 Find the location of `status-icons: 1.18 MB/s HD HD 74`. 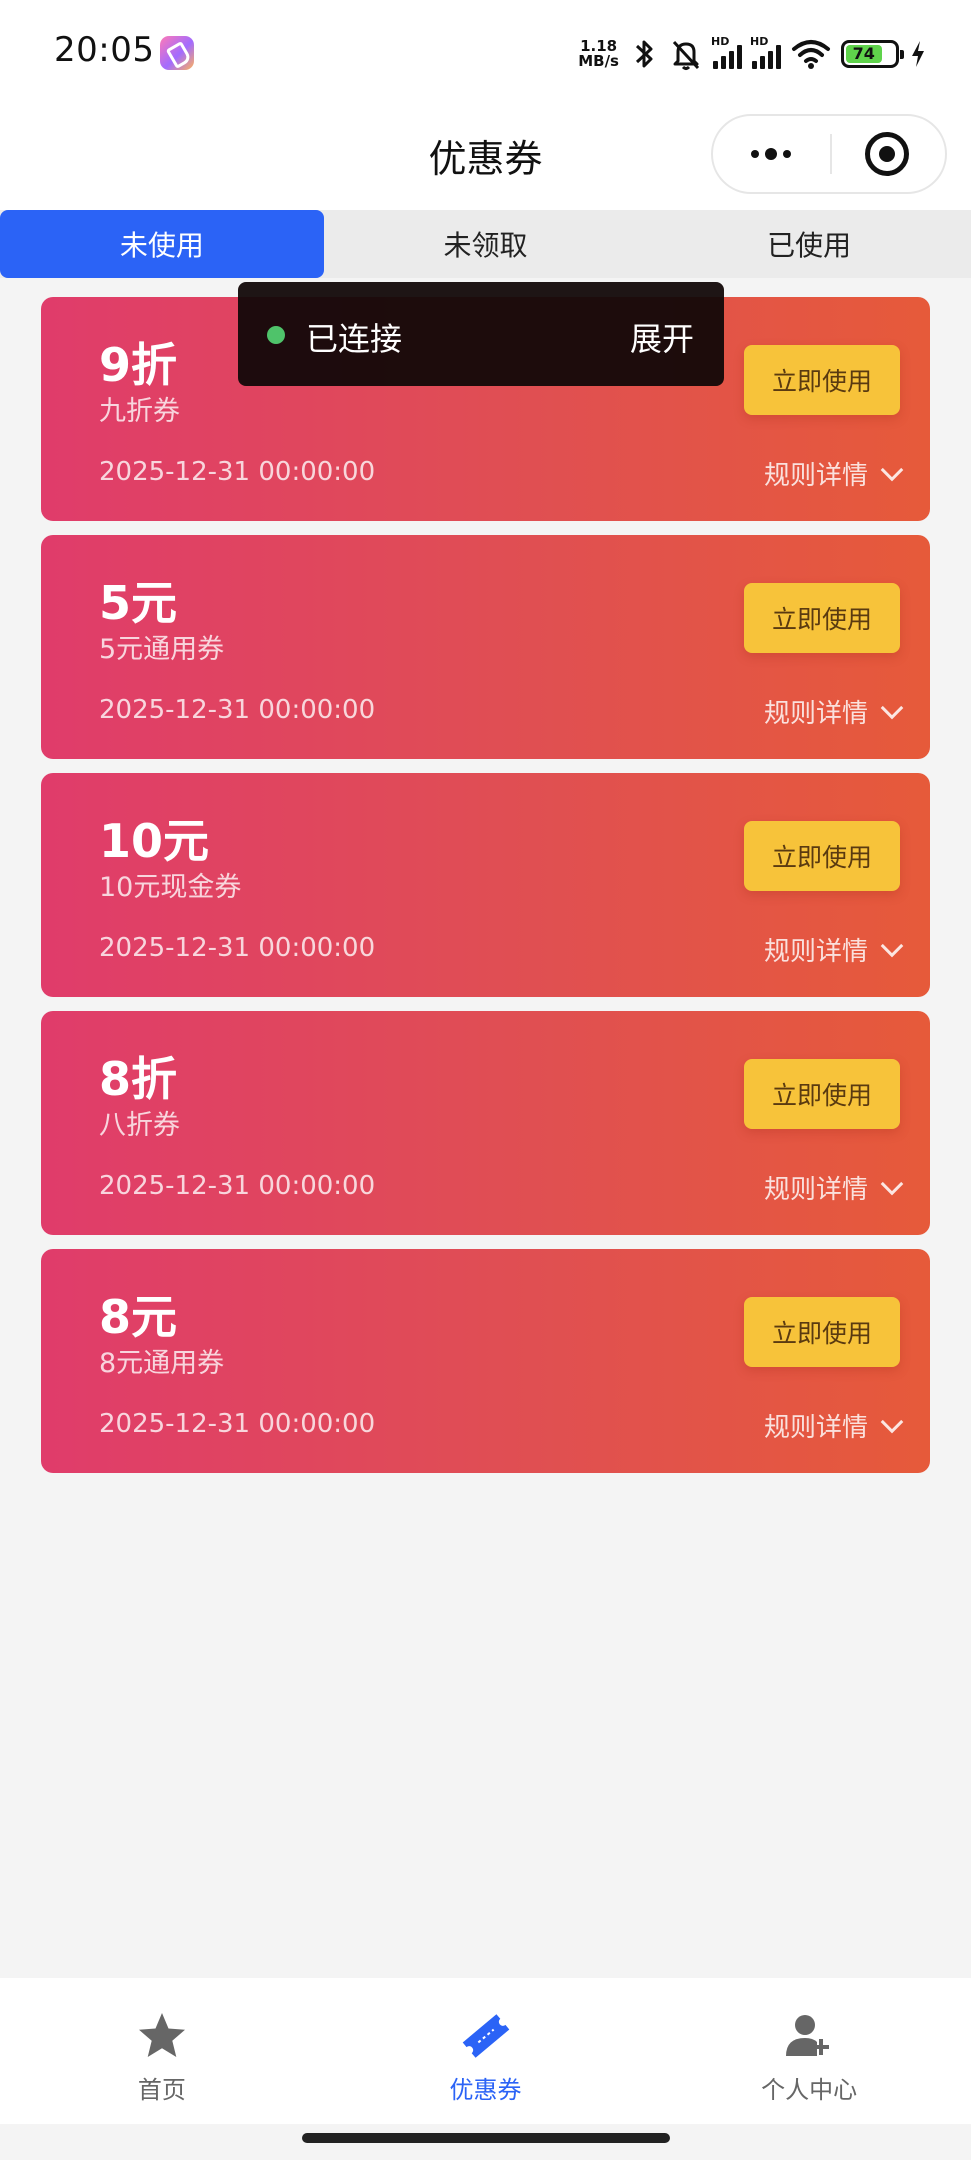

status-icons: 1.18 MB/s HD HD 74 is located at coordinates (752, 54).